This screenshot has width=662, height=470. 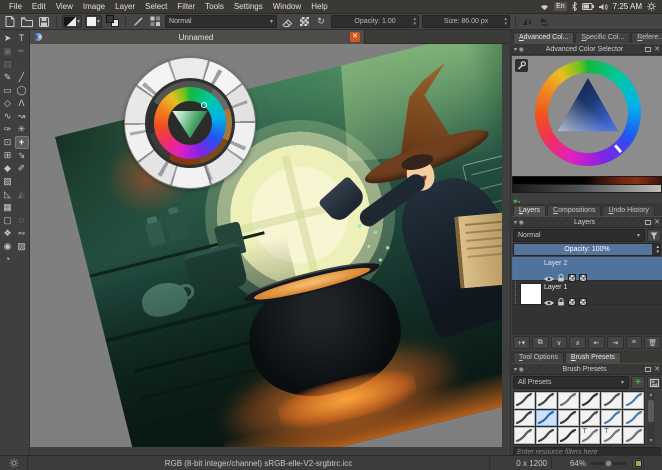 I want to click on battery-icon, so click(x=587, y=6).